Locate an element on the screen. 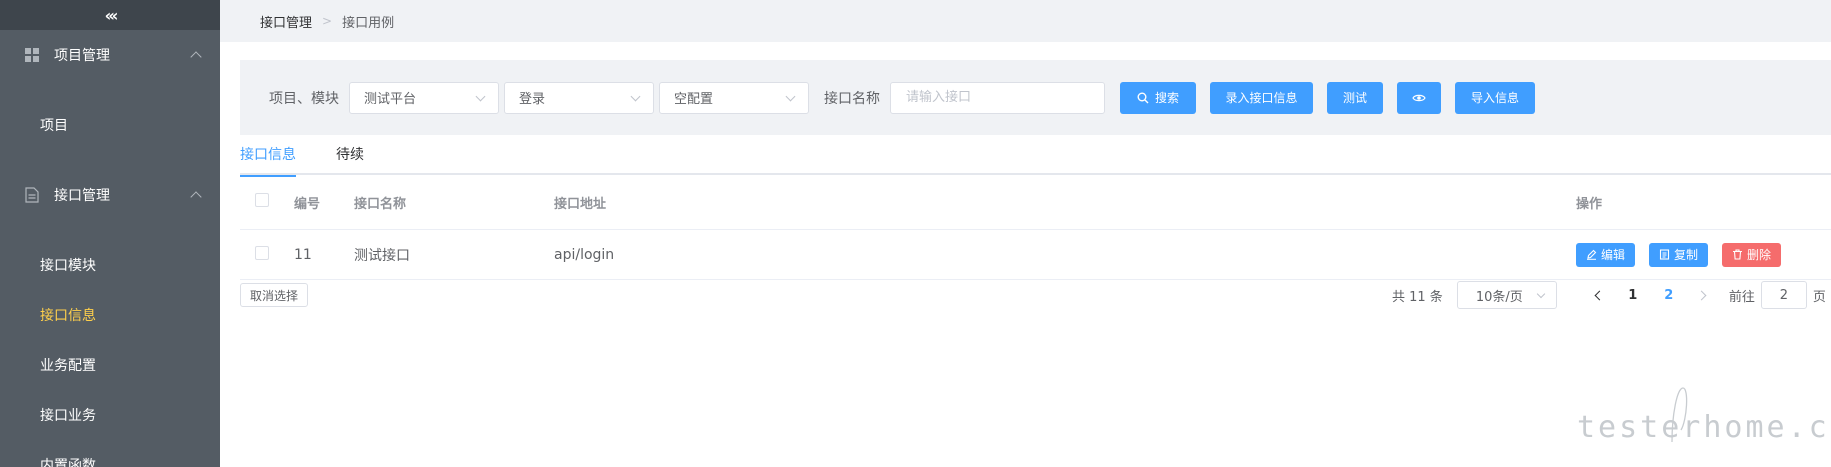 This screenshot has height=467, width=1831. trash-icon is located at coordinates (1738, 254).